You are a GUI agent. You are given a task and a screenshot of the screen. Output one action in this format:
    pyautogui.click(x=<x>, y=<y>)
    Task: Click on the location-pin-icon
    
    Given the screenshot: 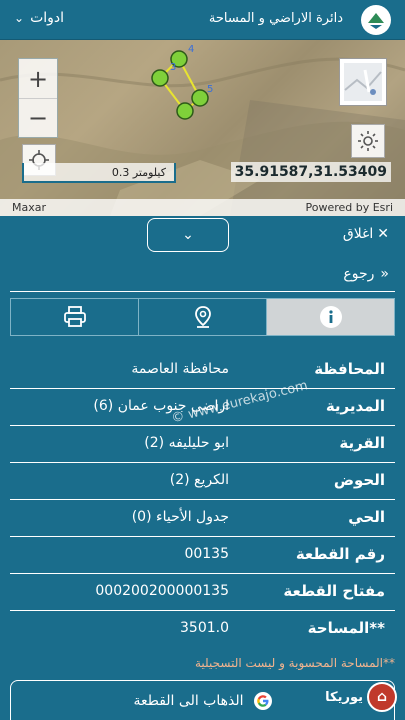 What is the action you would take?
    pyautogui.click(x=202, y=317)
    